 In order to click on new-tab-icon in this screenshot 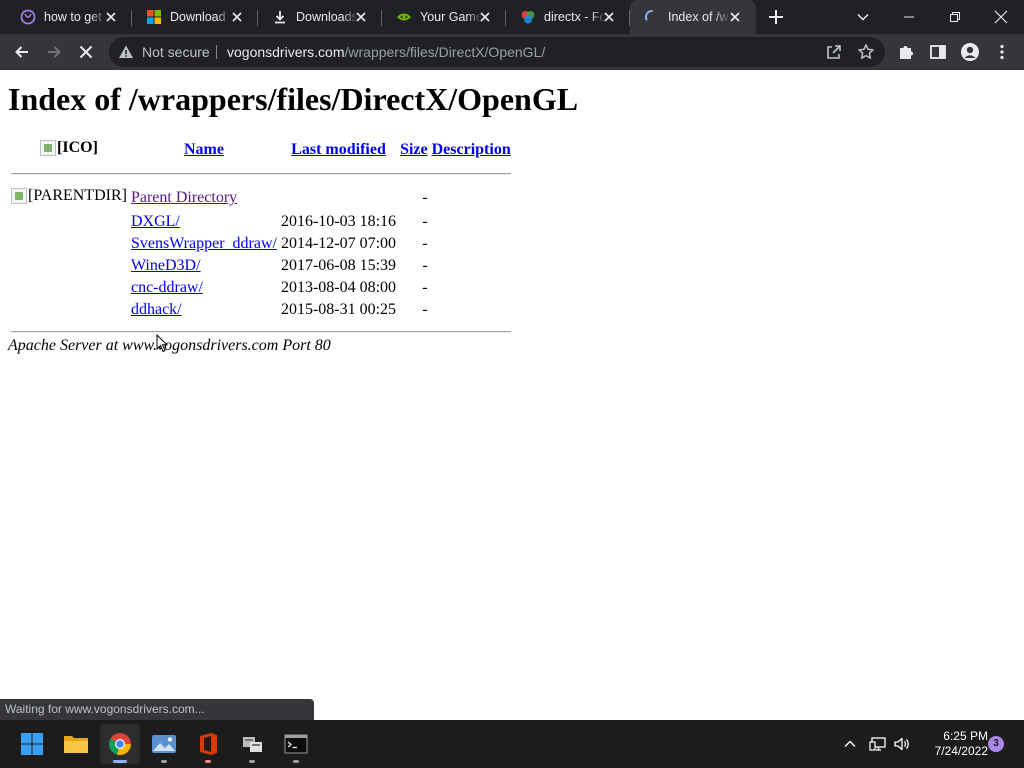, I will do `click(776, 17)`.